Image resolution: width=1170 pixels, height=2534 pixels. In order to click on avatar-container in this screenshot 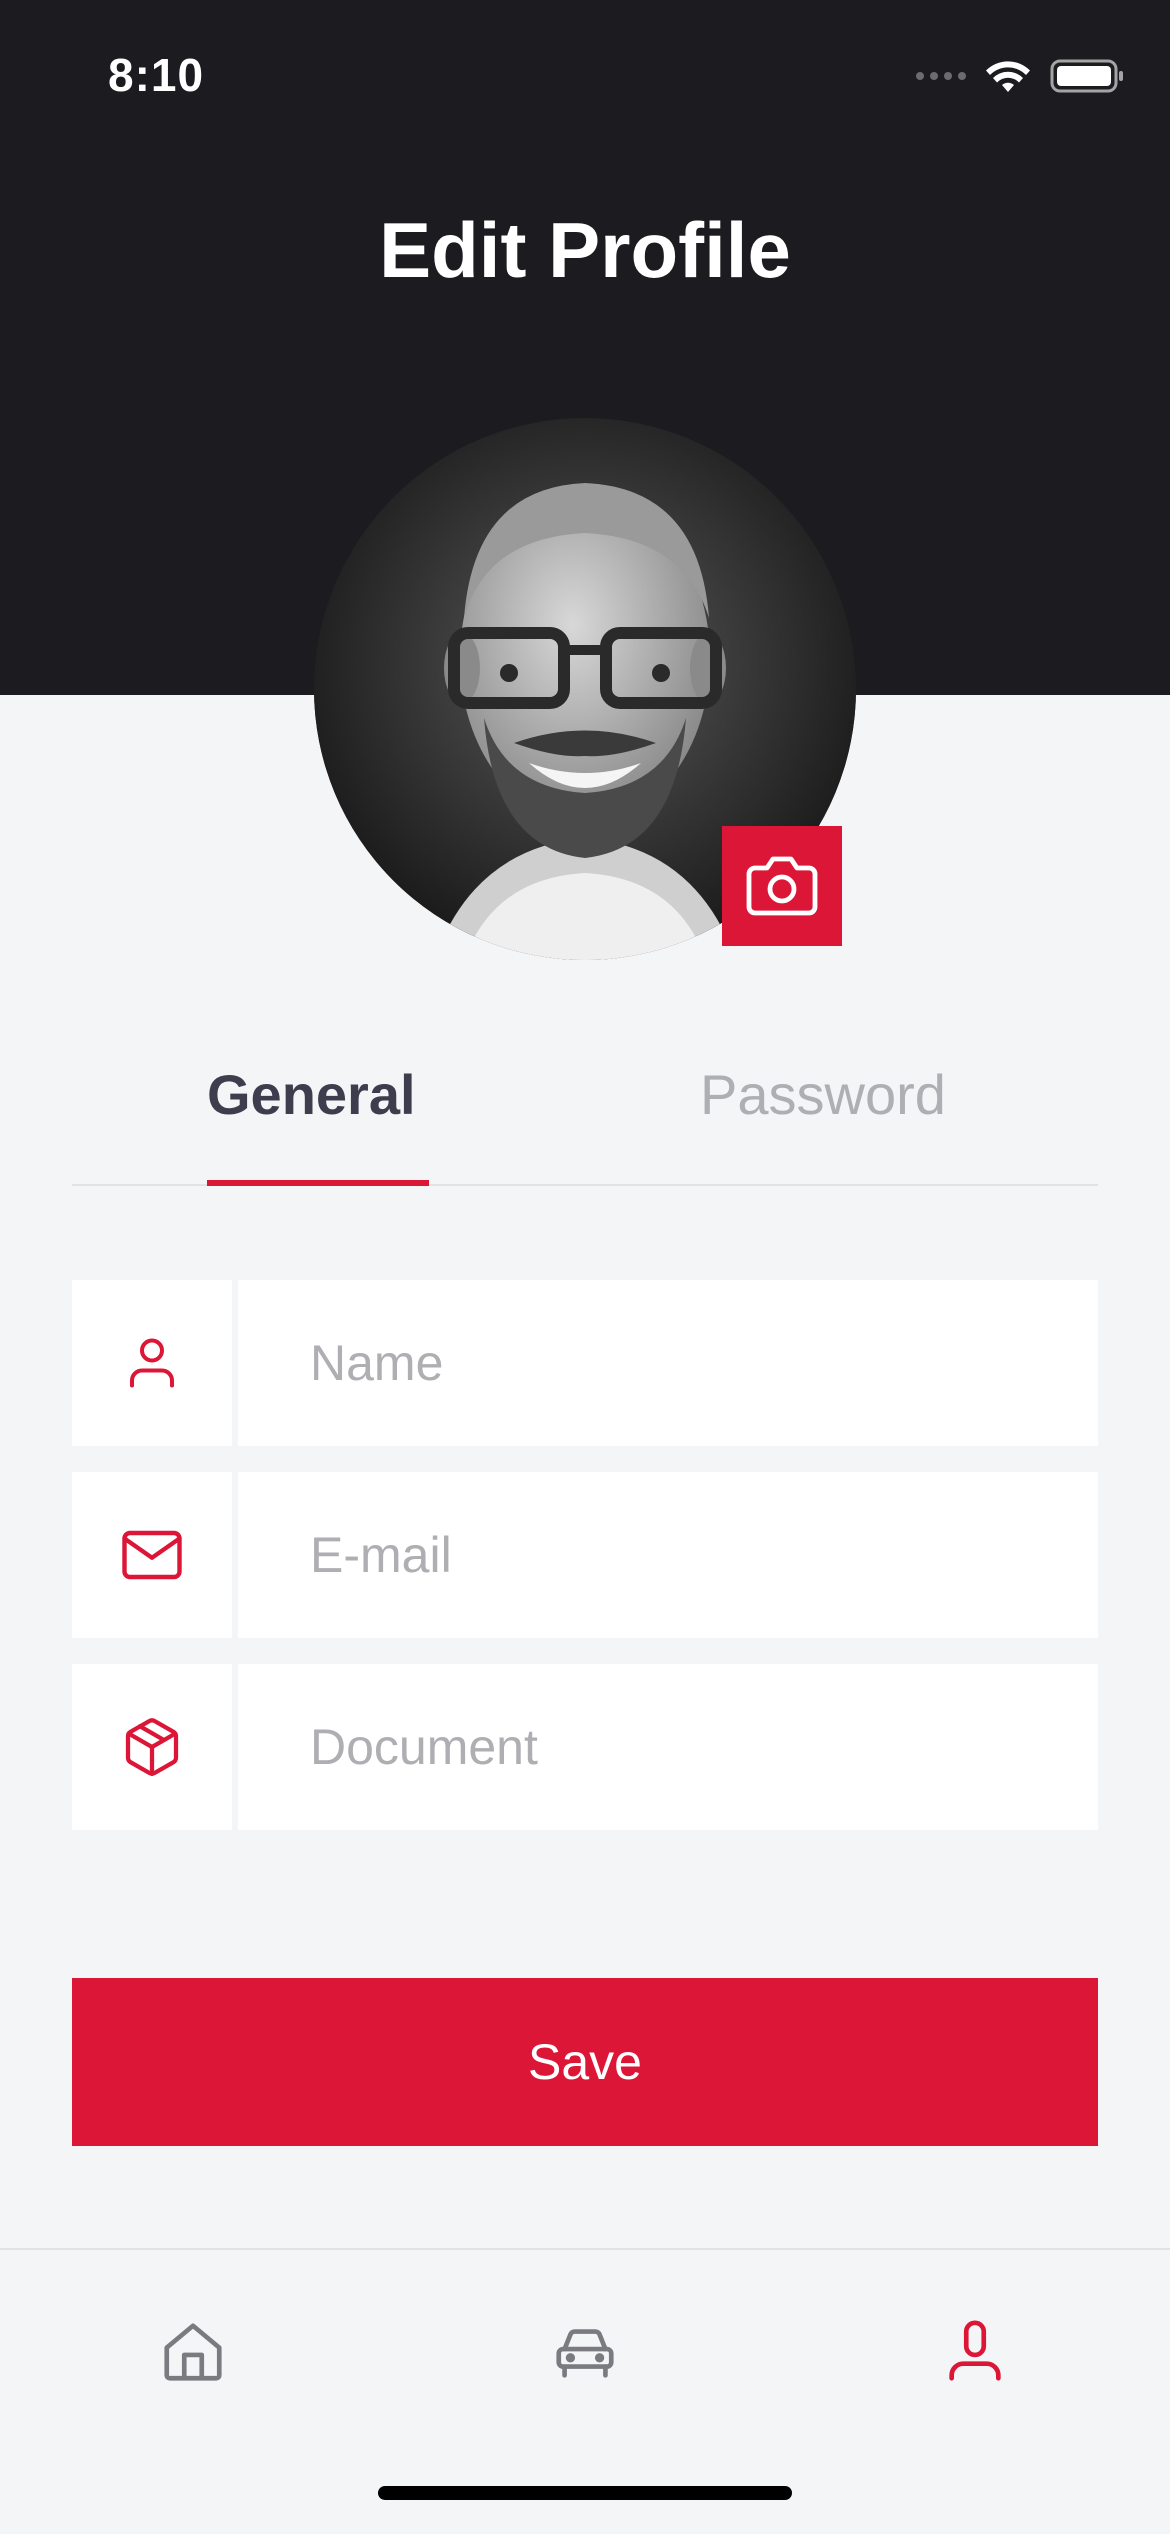, I will do `click(585, 689)`.